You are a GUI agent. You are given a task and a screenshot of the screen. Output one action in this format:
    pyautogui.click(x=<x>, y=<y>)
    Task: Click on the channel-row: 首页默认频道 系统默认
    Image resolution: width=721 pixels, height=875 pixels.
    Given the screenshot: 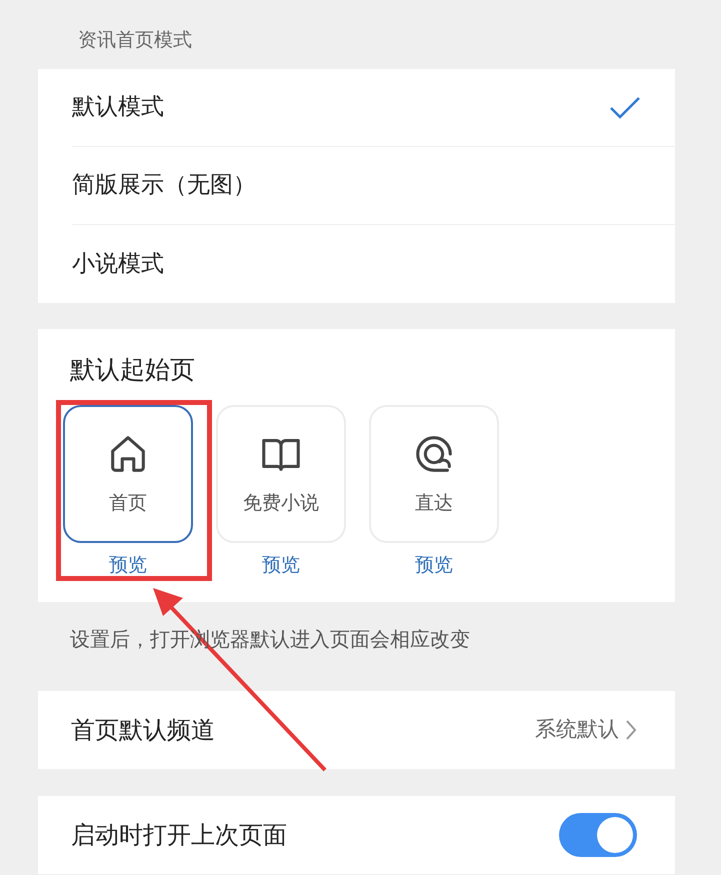 What is the action you would take?
    pyautogui.click(x=356, y=730)
    